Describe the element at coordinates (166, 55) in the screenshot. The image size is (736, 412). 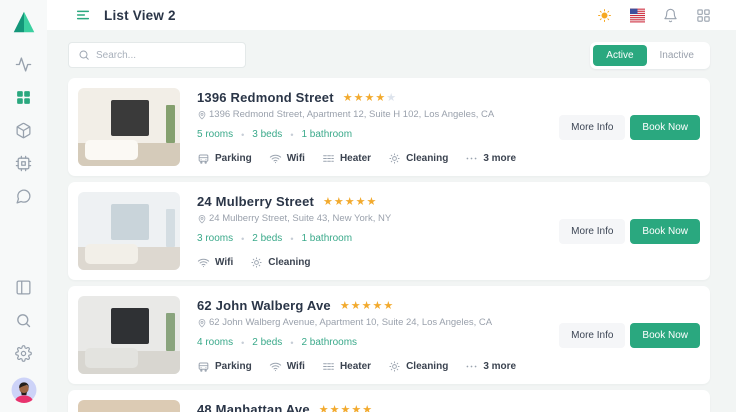
I see `search-input` at that location.